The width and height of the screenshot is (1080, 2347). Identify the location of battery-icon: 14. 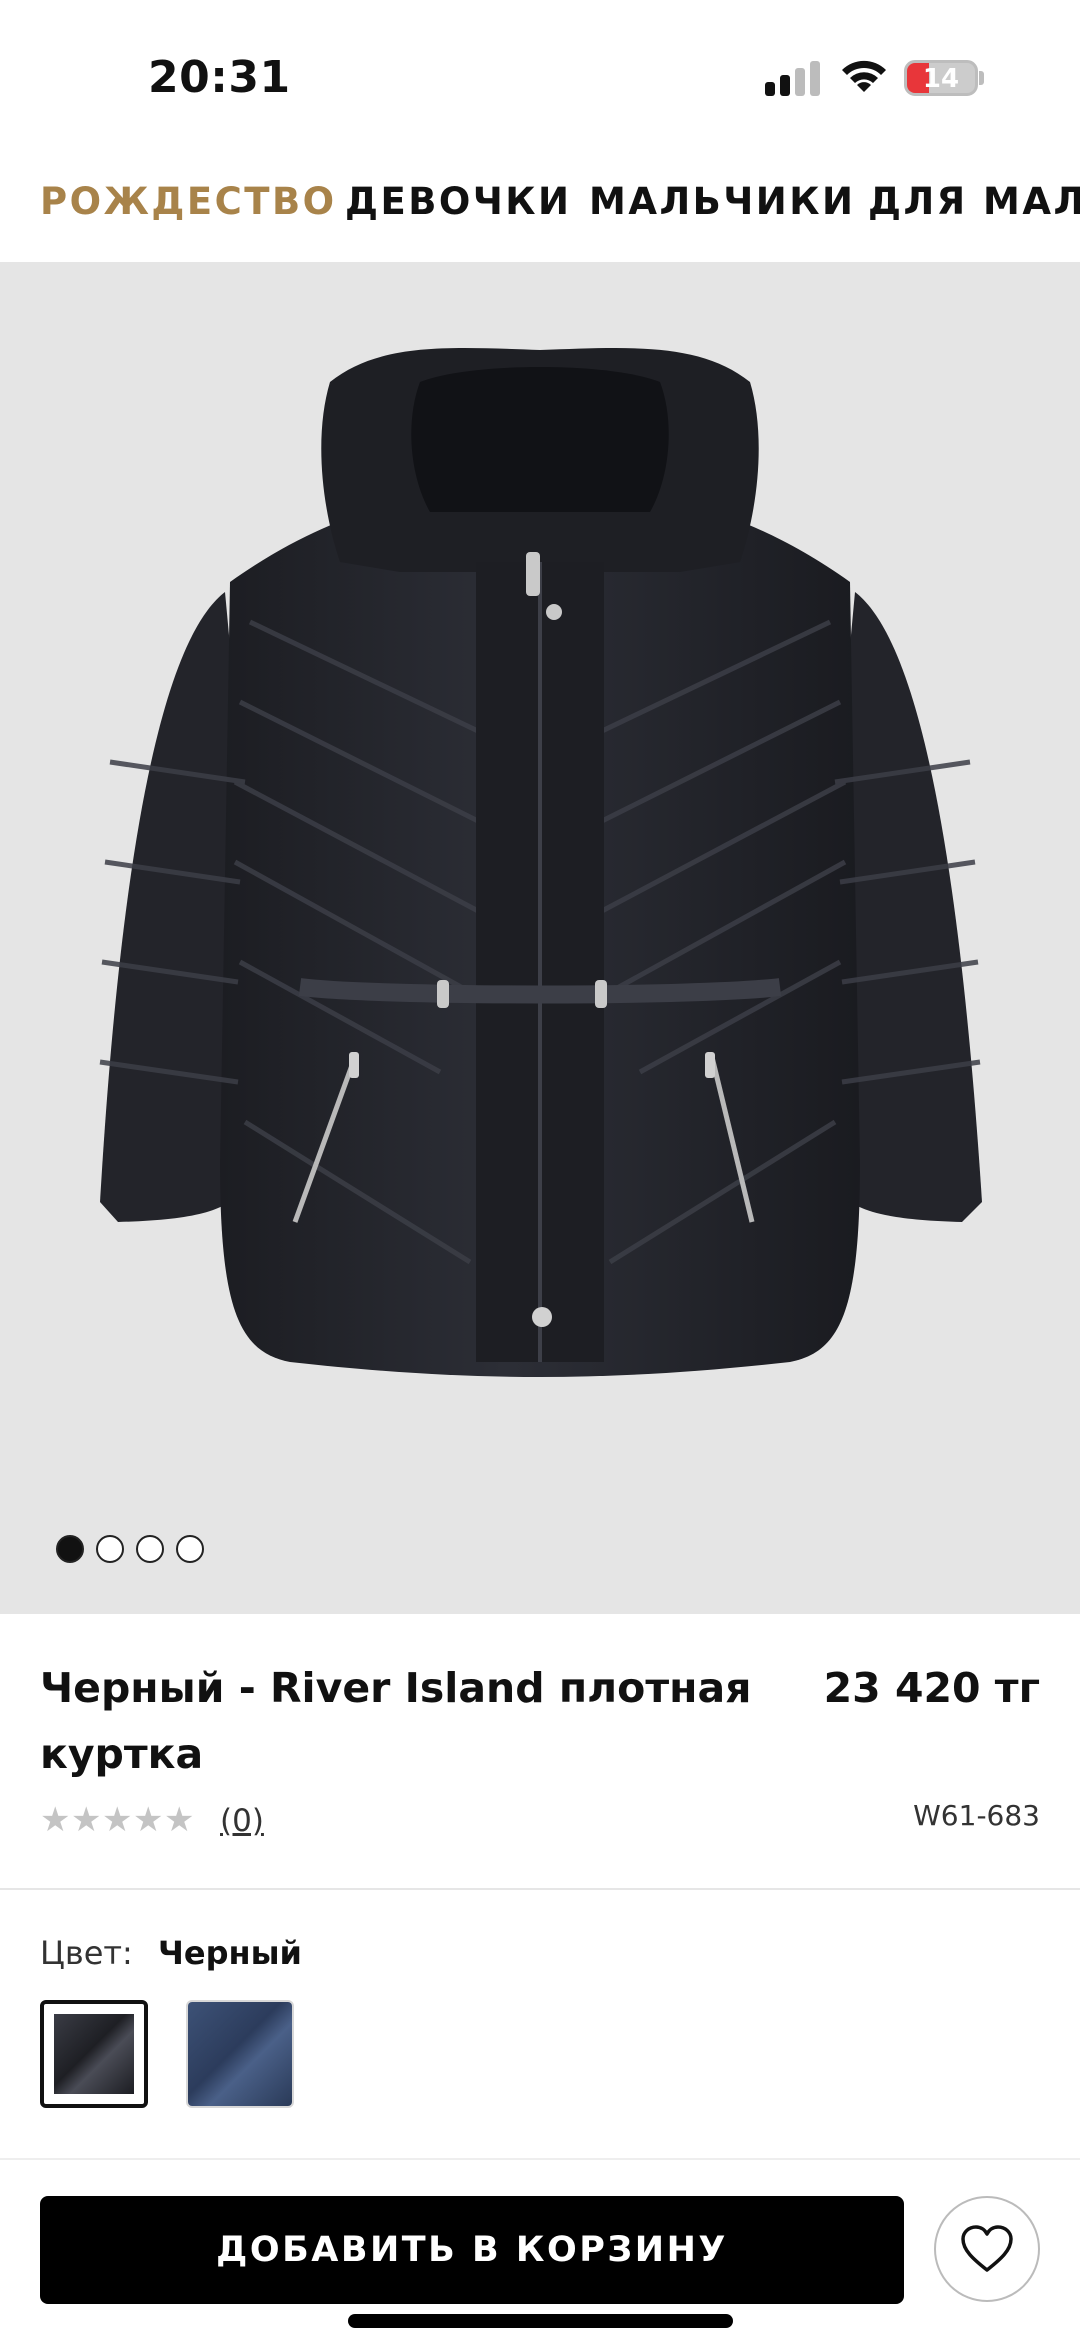
(941, 78).